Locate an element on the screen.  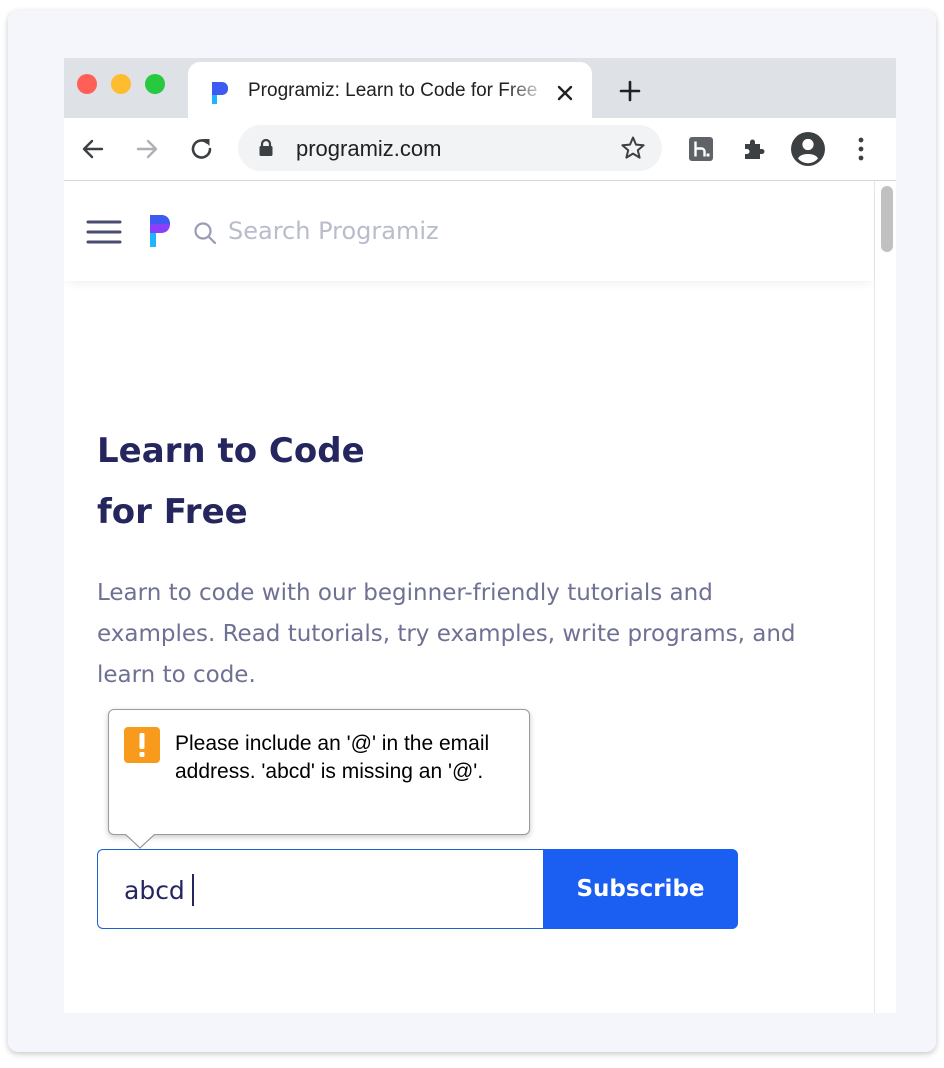
subscribe-button: Subscribe is located at coordinates (640, 889).